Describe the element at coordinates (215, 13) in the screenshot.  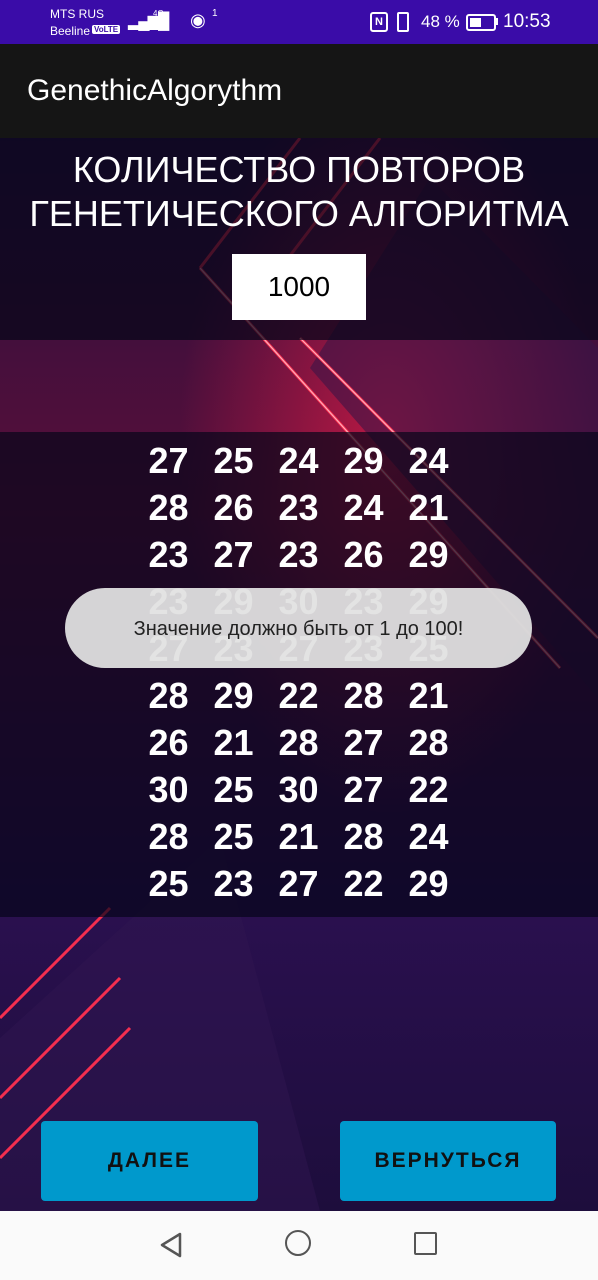
I see `hotspot-count: 1` at that location.